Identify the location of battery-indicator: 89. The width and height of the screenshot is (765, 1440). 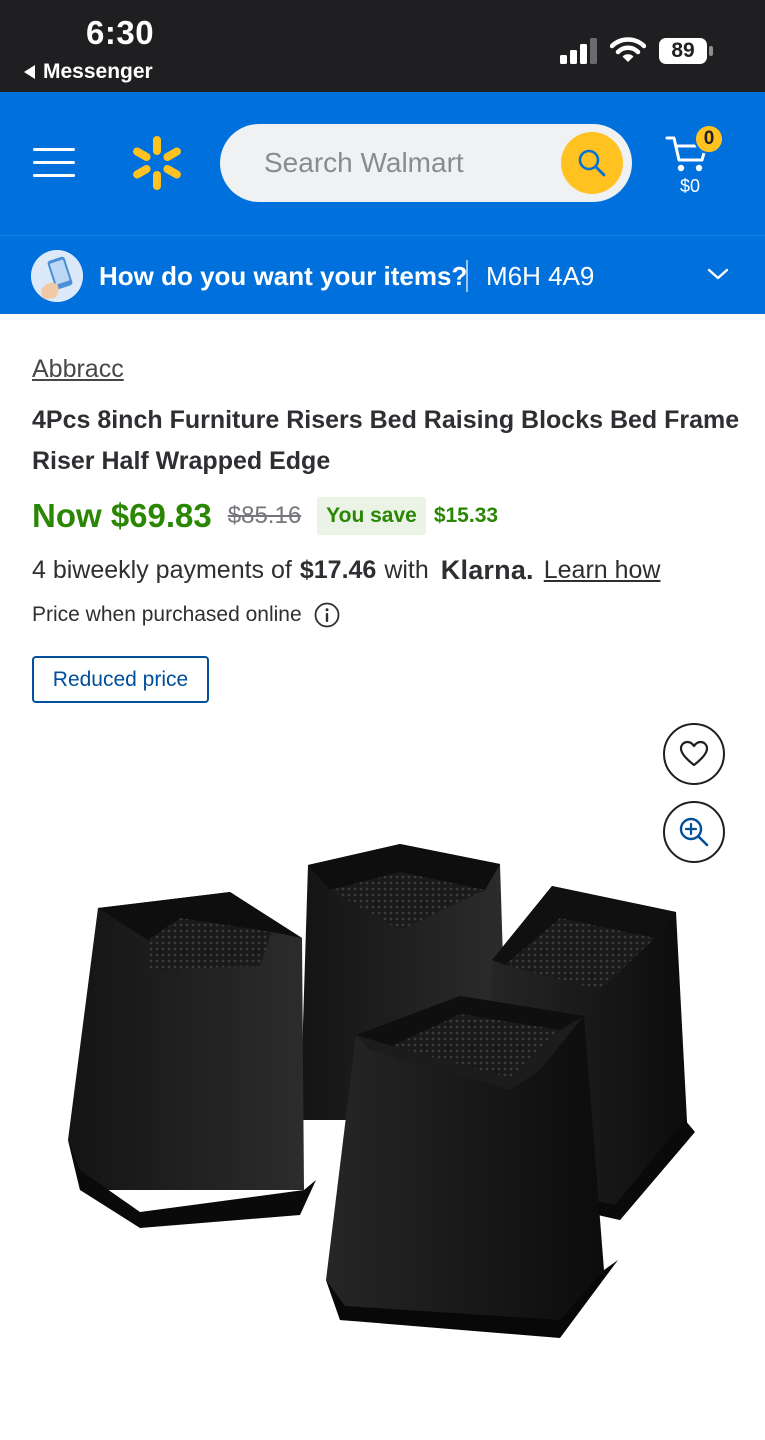
(686, 51).